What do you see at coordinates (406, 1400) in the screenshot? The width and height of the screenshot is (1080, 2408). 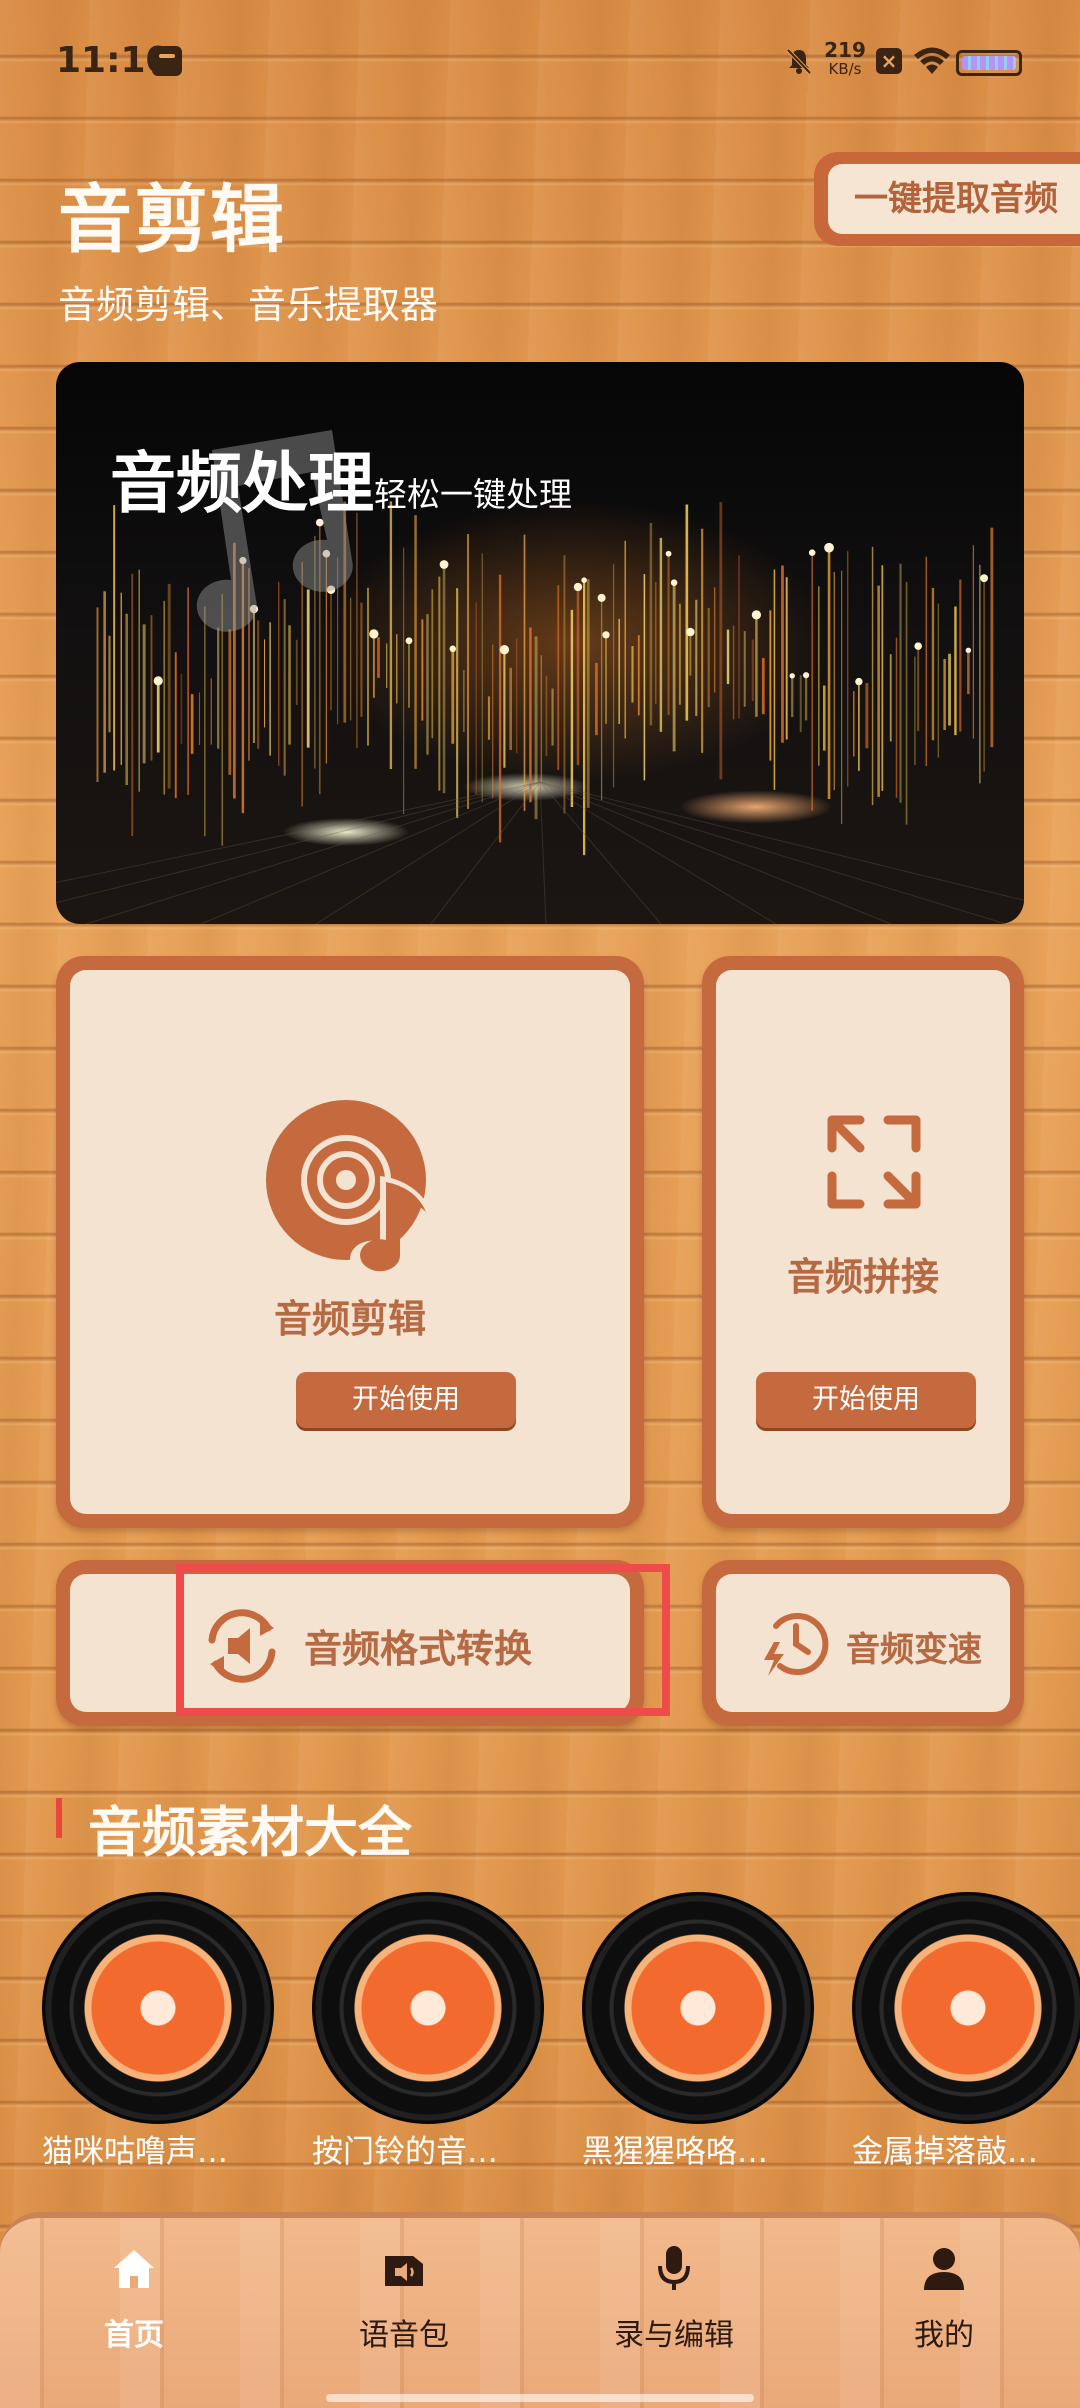 I see `audio-edit-start-button: 开始使用` at bounding box center [406, 1400].